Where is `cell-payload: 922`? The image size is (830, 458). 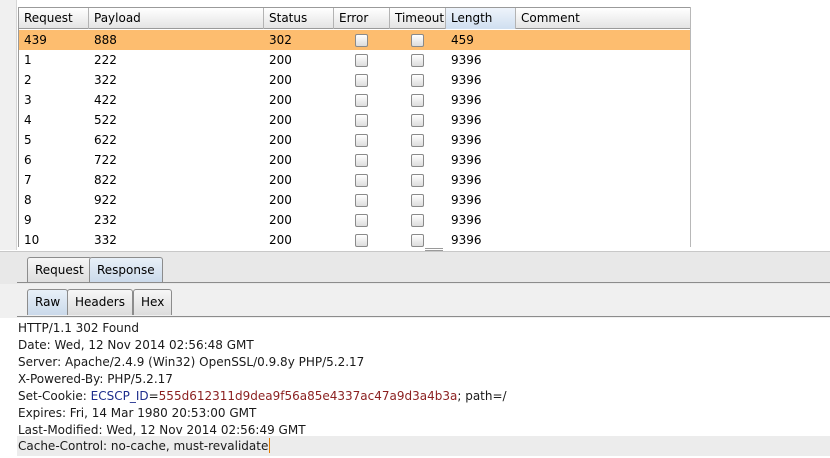
cell-payload: 922 is located at coordinates (105, 200).